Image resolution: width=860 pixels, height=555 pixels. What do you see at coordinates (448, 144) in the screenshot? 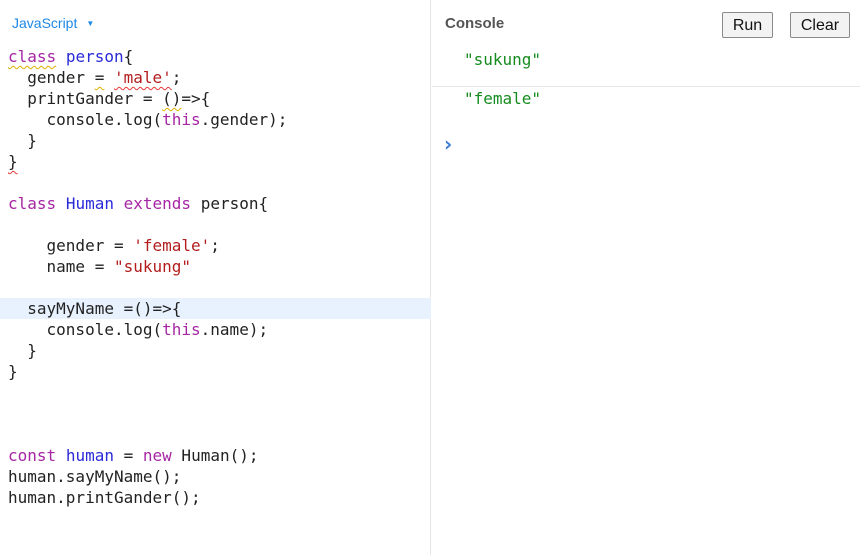
I see `console-prompt-icon: ›` at bounding box center [448, 144].